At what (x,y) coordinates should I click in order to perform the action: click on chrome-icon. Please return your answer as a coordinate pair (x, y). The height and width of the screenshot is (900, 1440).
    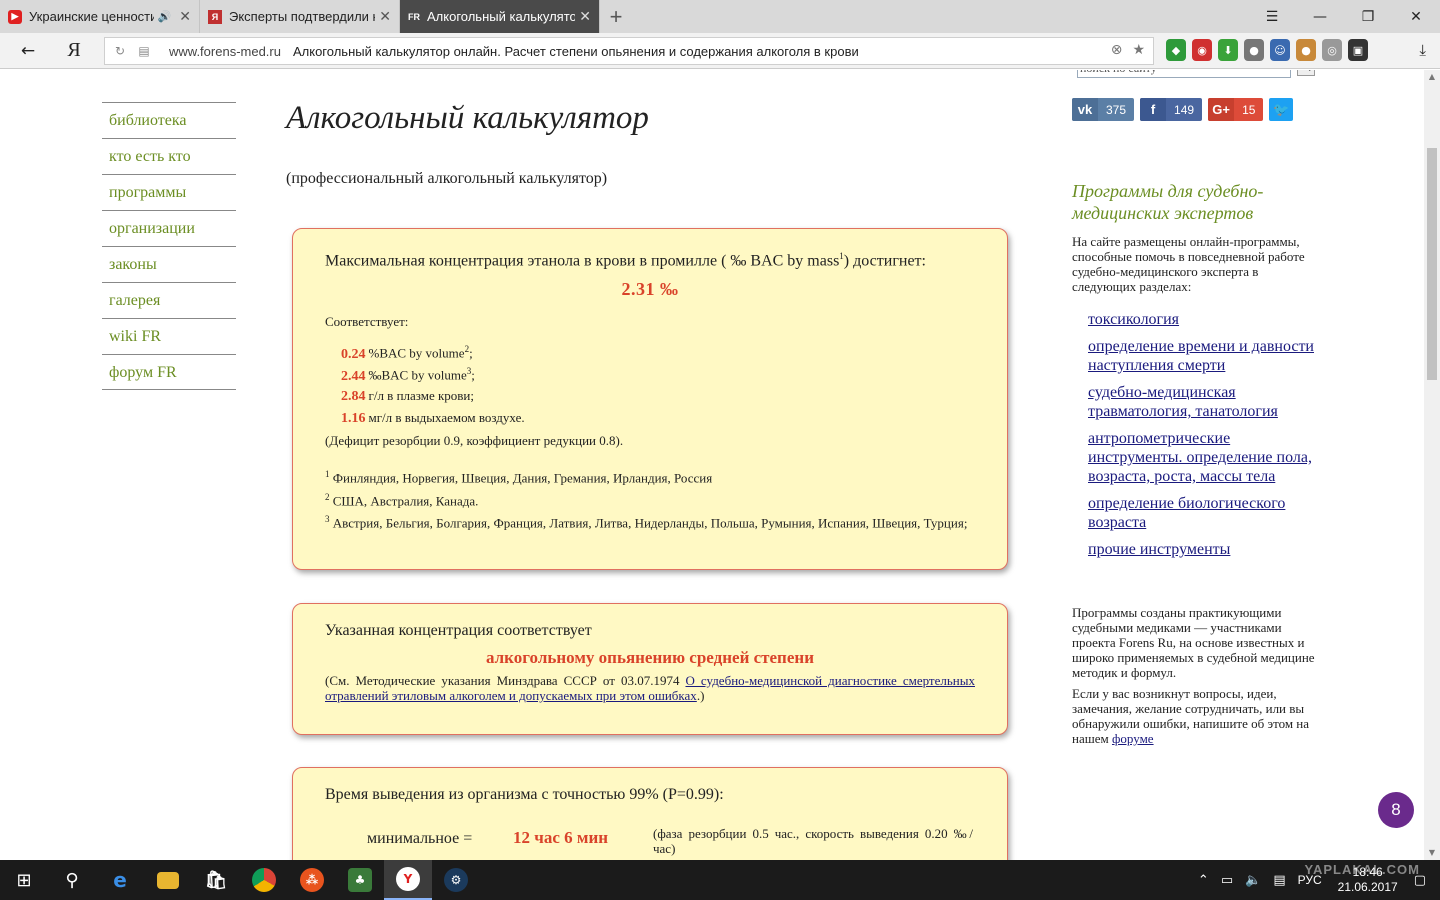
    Looking at the image, I should click on (264, 880).